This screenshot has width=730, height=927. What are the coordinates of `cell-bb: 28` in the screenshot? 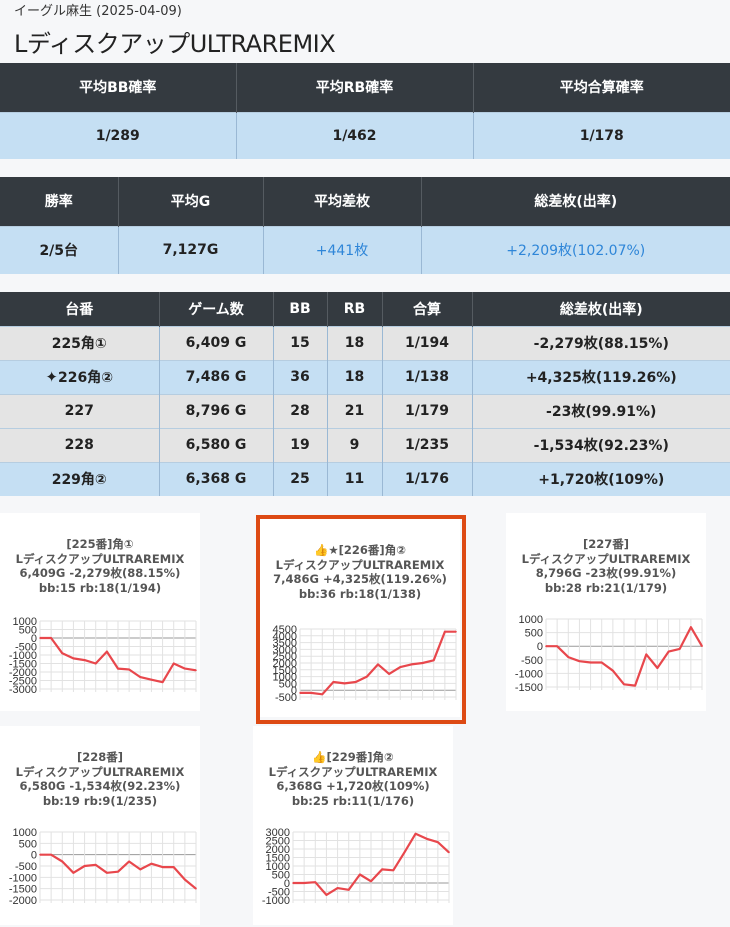 It's located at (300, 410).